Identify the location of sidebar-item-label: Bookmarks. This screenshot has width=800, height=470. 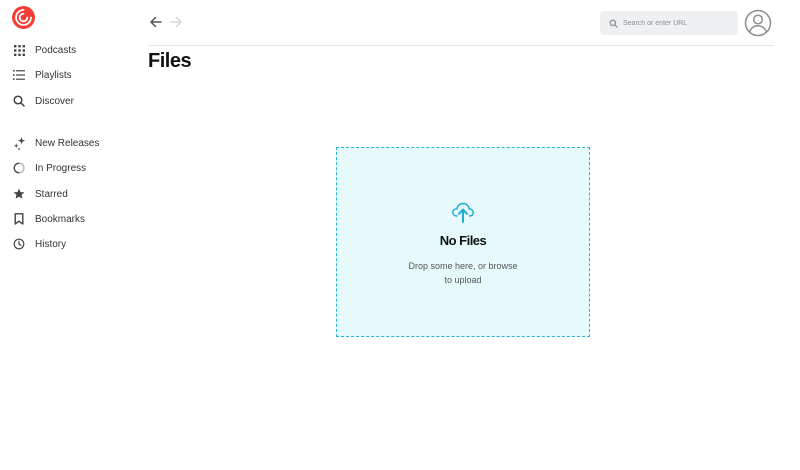
(60, 219).